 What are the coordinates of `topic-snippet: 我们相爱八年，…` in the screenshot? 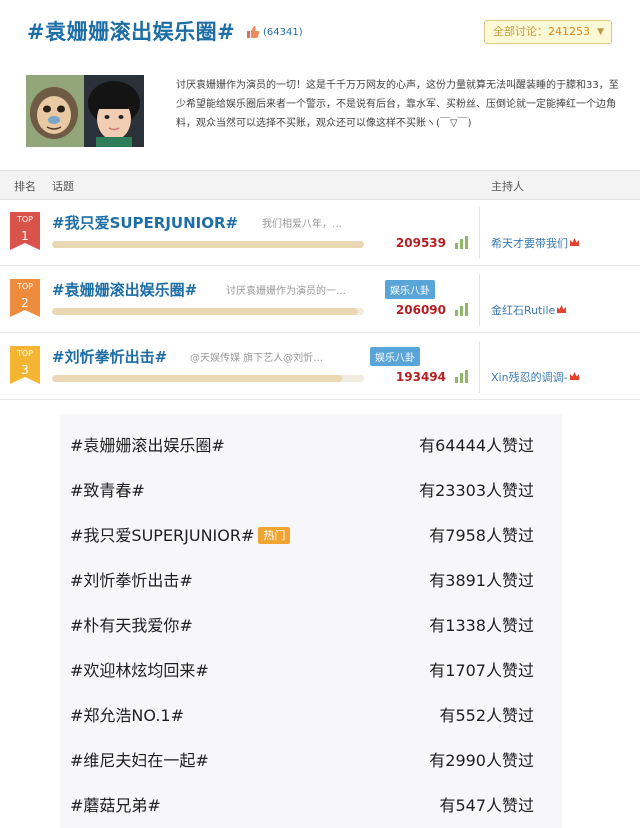 It's located at (302, 224).